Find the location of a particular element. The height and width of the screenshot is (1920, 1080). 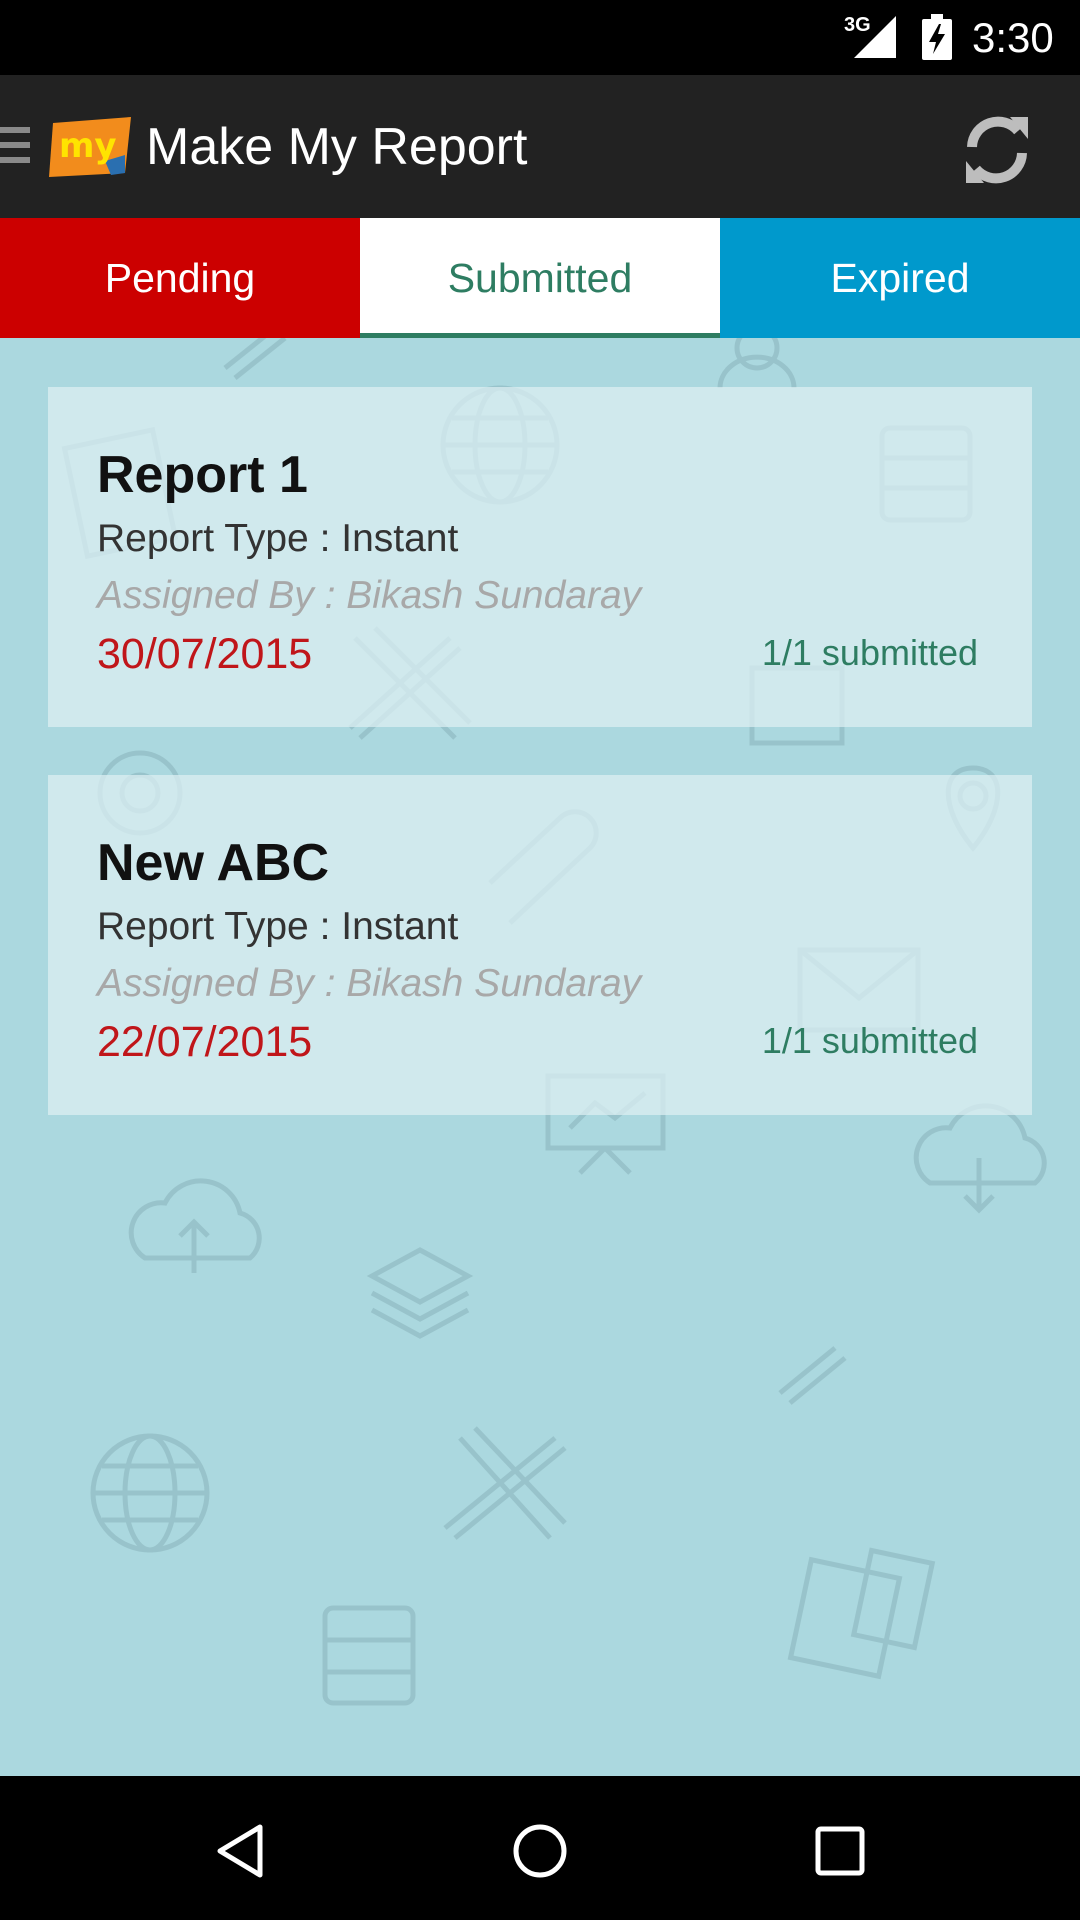

cabinet-icon is located at coordinates (369, 1655).